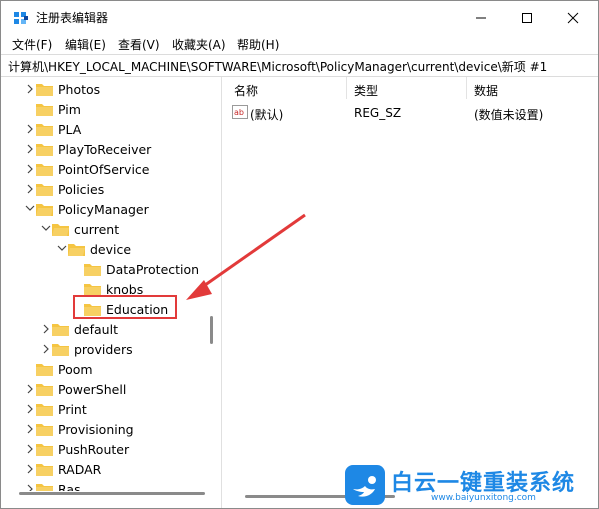 The height and width of the screenshot is (509, 599). What do you see at coordinates (72, 18) in the screenshot?
I see `window-title: 注册表编辑器` at bounding box center [72, 18].